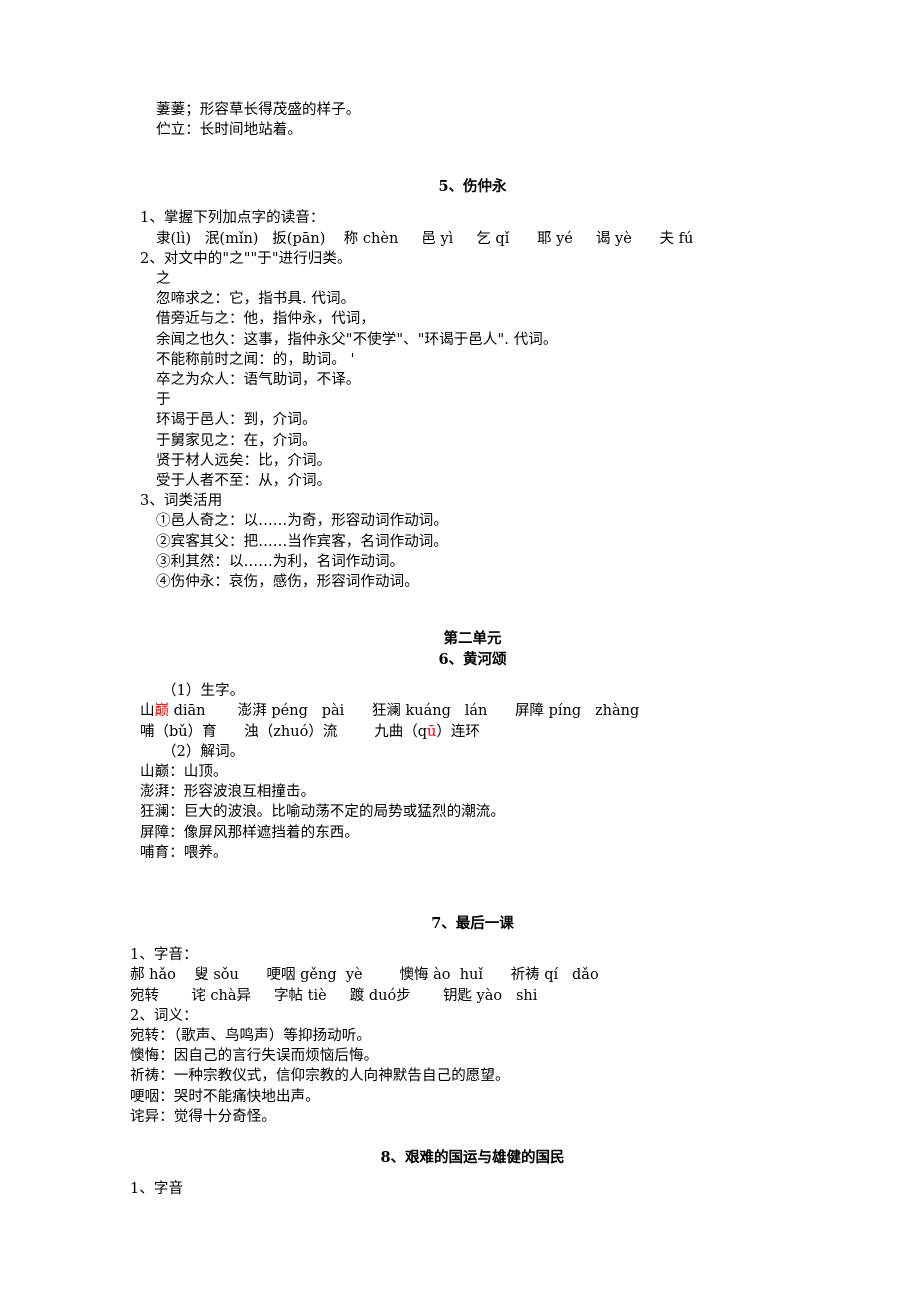 The height and width of the screenshot is (1302, 920). I want to click on lesson-6-pinyin-row-2: 哺（bǔ）育 浊（zhuó）流 九曲（qū）连环, so click(455, 732).